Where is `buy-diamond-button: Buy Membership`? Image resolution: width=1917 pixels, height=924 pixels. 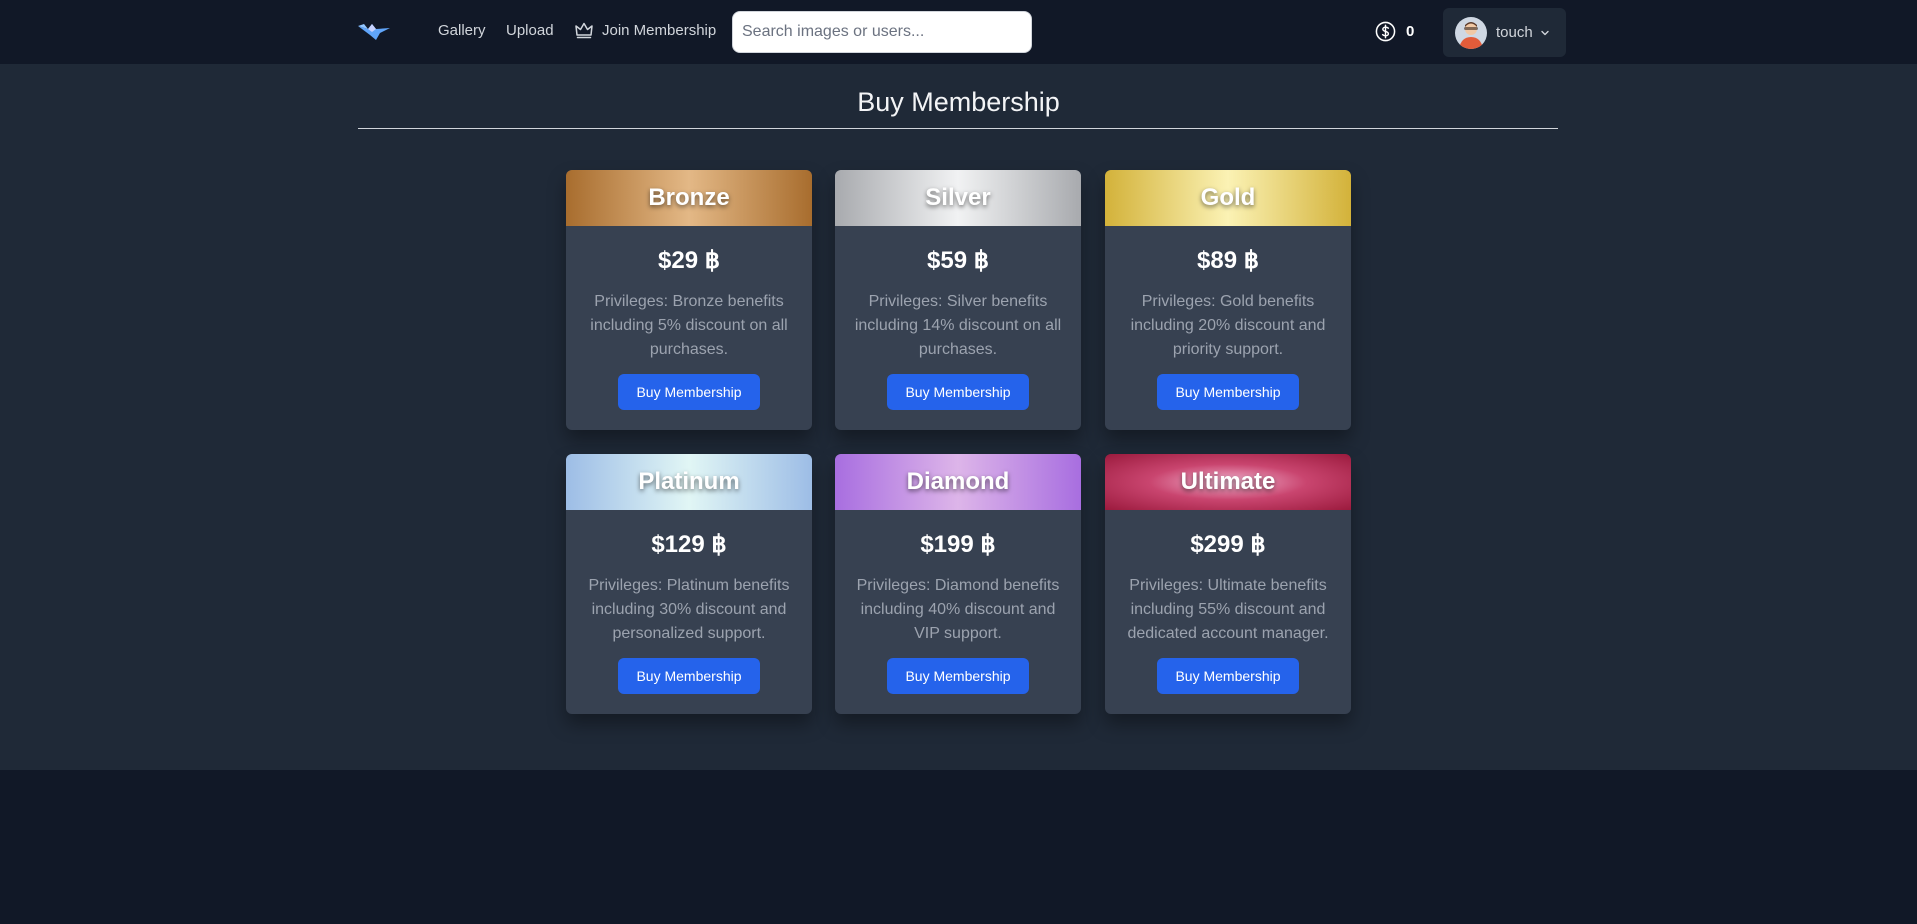 buy-diamond-button: Buy Membership is located at coordinates (958, 676).